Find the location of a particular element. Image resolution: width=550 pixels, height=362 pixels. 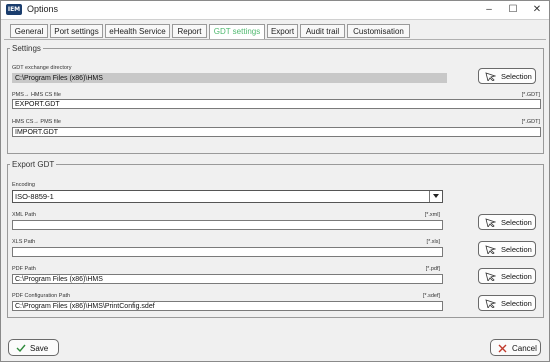

pdf-path-selection-button: Selection is located at coordinates (507, 276).